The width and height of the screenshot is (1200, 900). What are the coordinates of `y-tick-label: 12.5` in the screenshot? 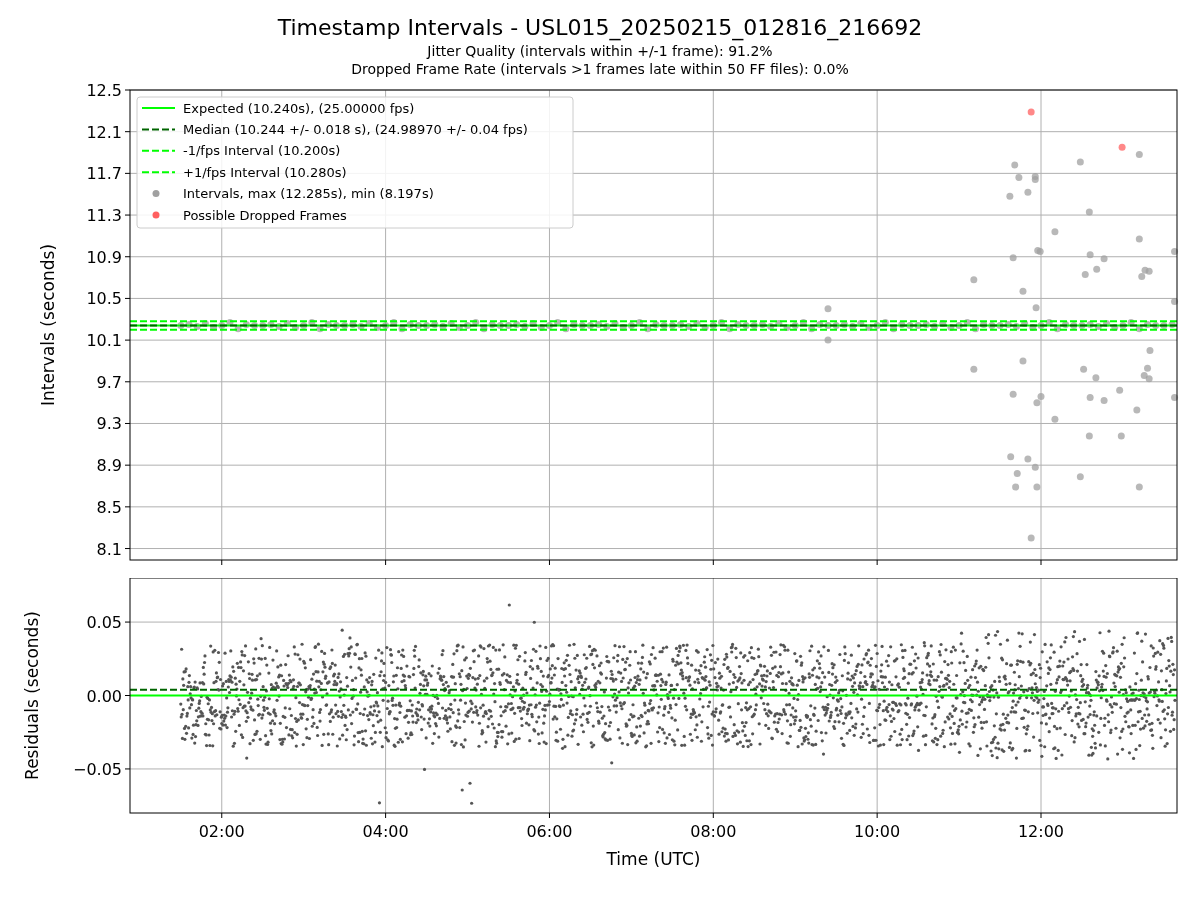 It's located at (104, 90).